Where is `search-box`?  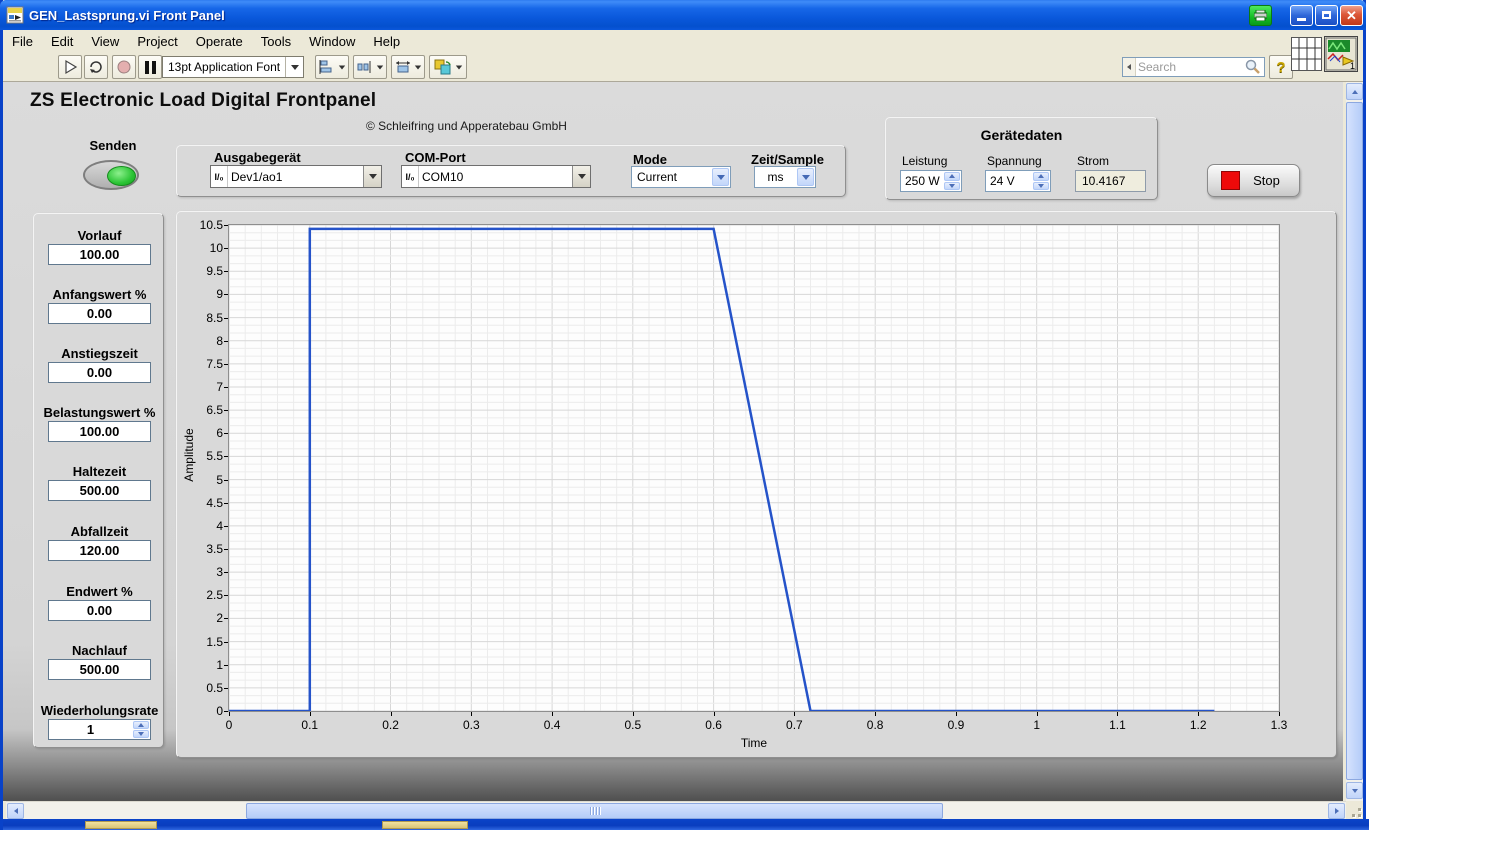
search-box is located at coordinates (1193, 67).